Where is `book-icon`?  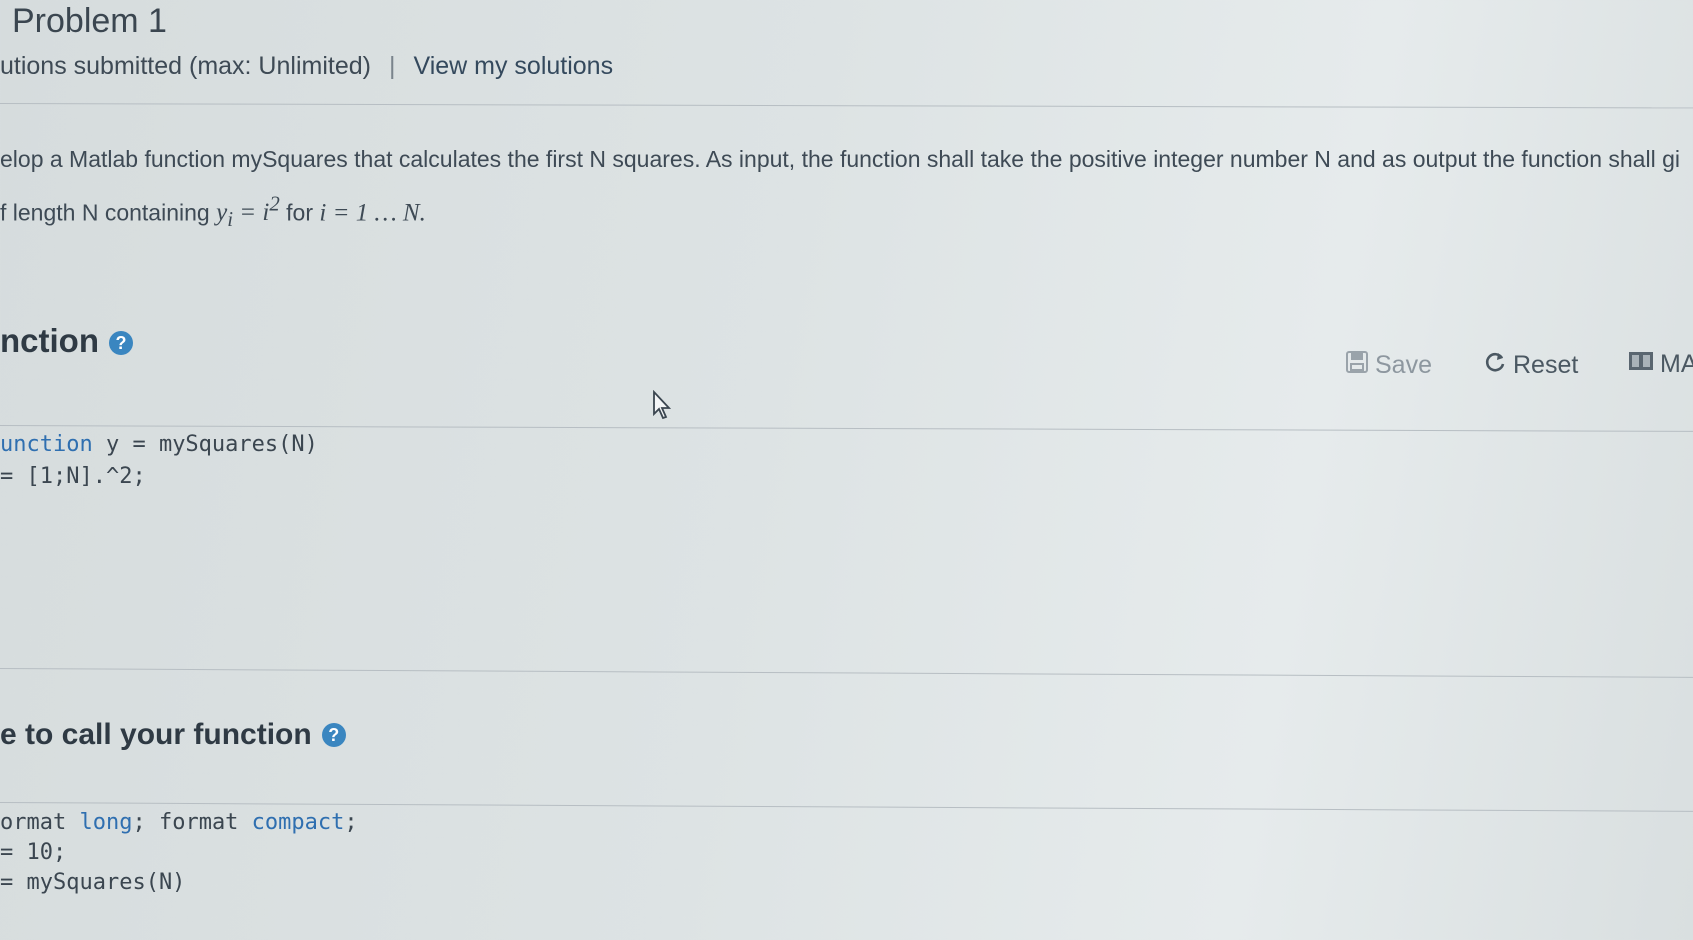
book-icon is located at coordinates (1641, 364).